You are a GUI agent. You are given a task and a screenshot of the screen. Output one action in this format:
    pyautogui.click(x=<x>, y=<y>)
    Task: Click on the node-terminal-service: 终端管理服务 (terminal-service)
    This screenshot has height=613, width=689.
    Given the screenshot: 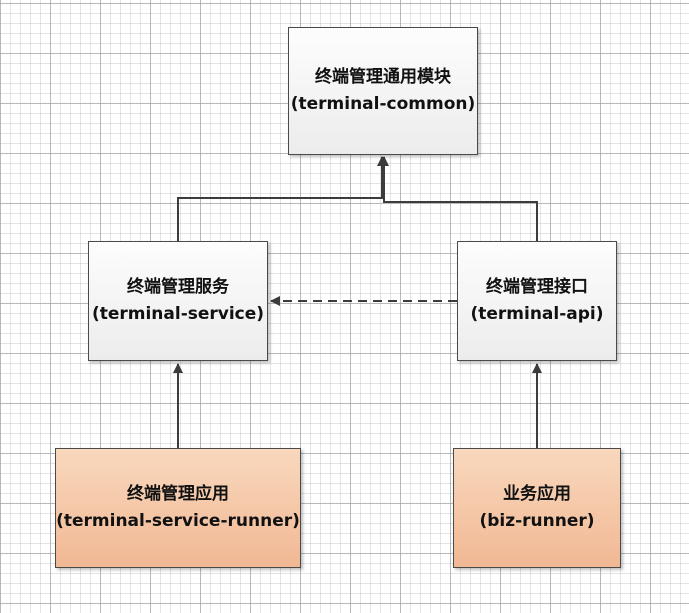 What is the action you would take?
    pyautogui.click(x=178, y=301)
    